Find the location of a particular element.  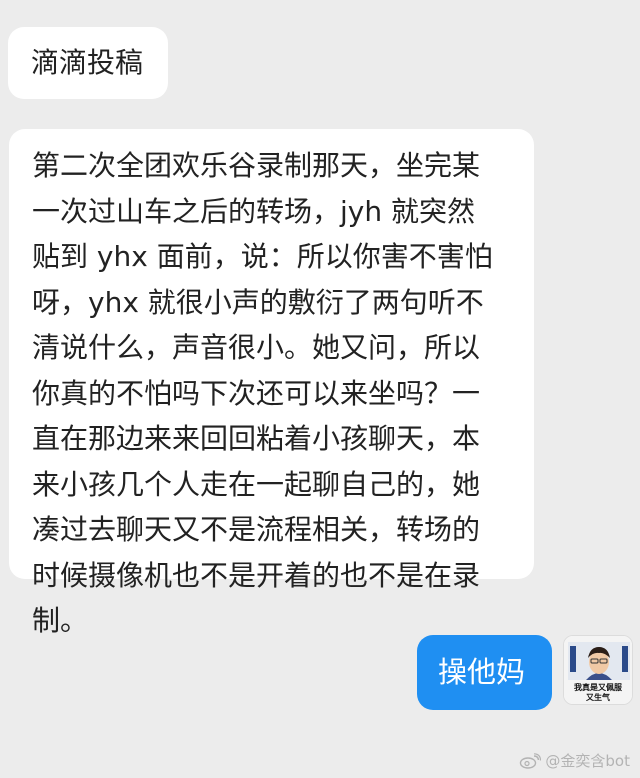

avatar: 我真是又佩服 又生气 is located at coordinates (598, 670).